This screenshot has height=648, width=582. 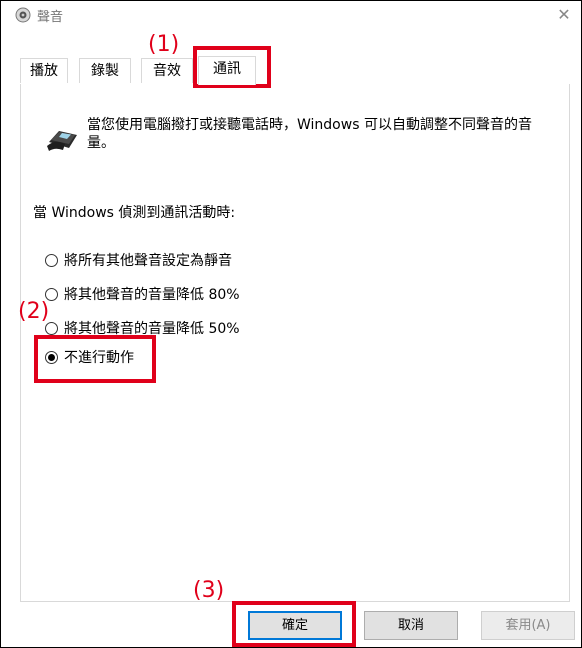 I want to click on telephone-icon, so click(x=62, y=141).